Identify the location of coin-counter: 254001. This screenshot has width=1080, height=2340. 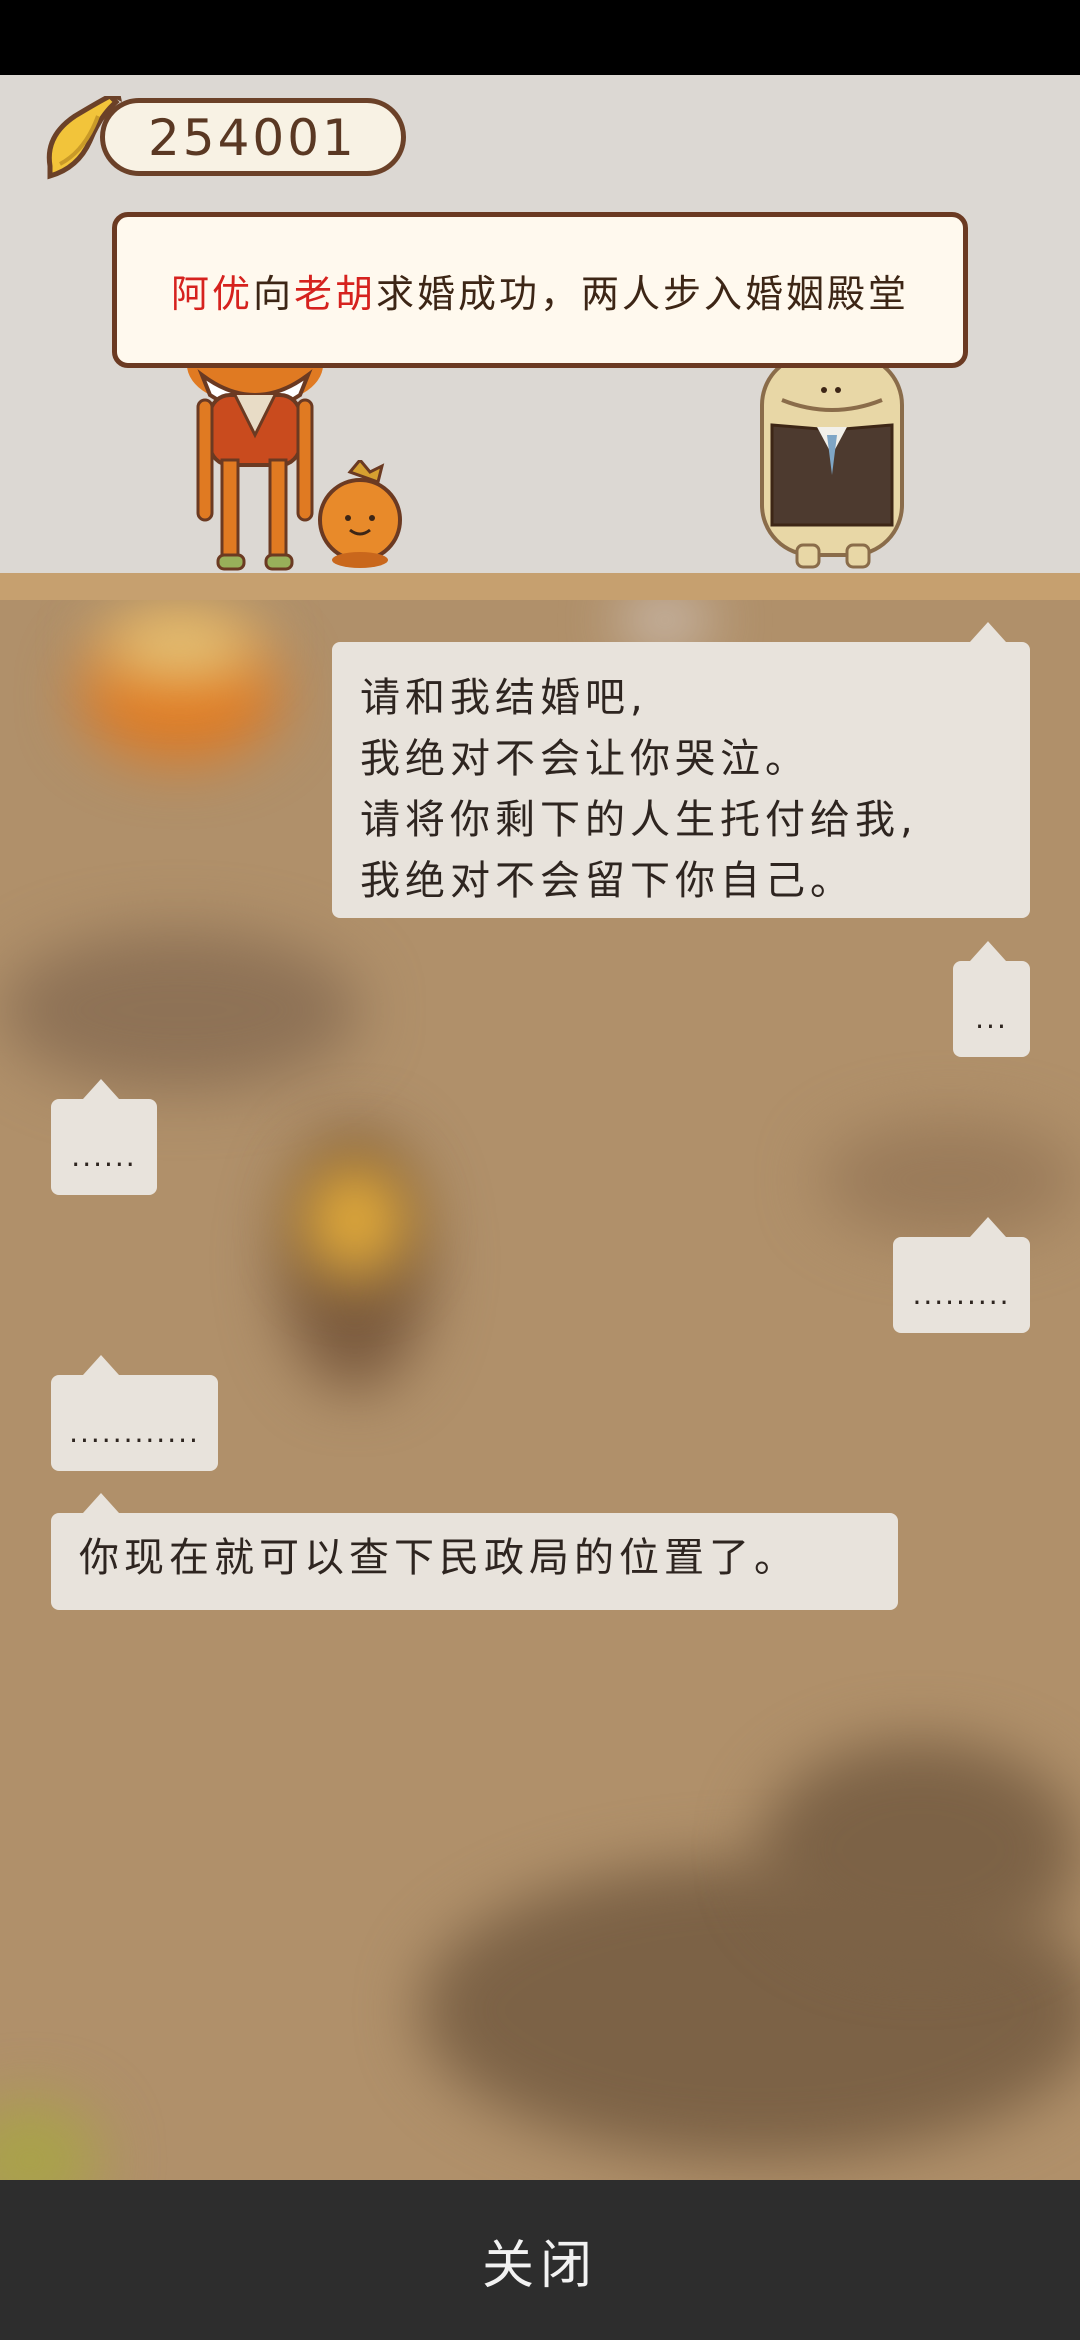
(218, 138).